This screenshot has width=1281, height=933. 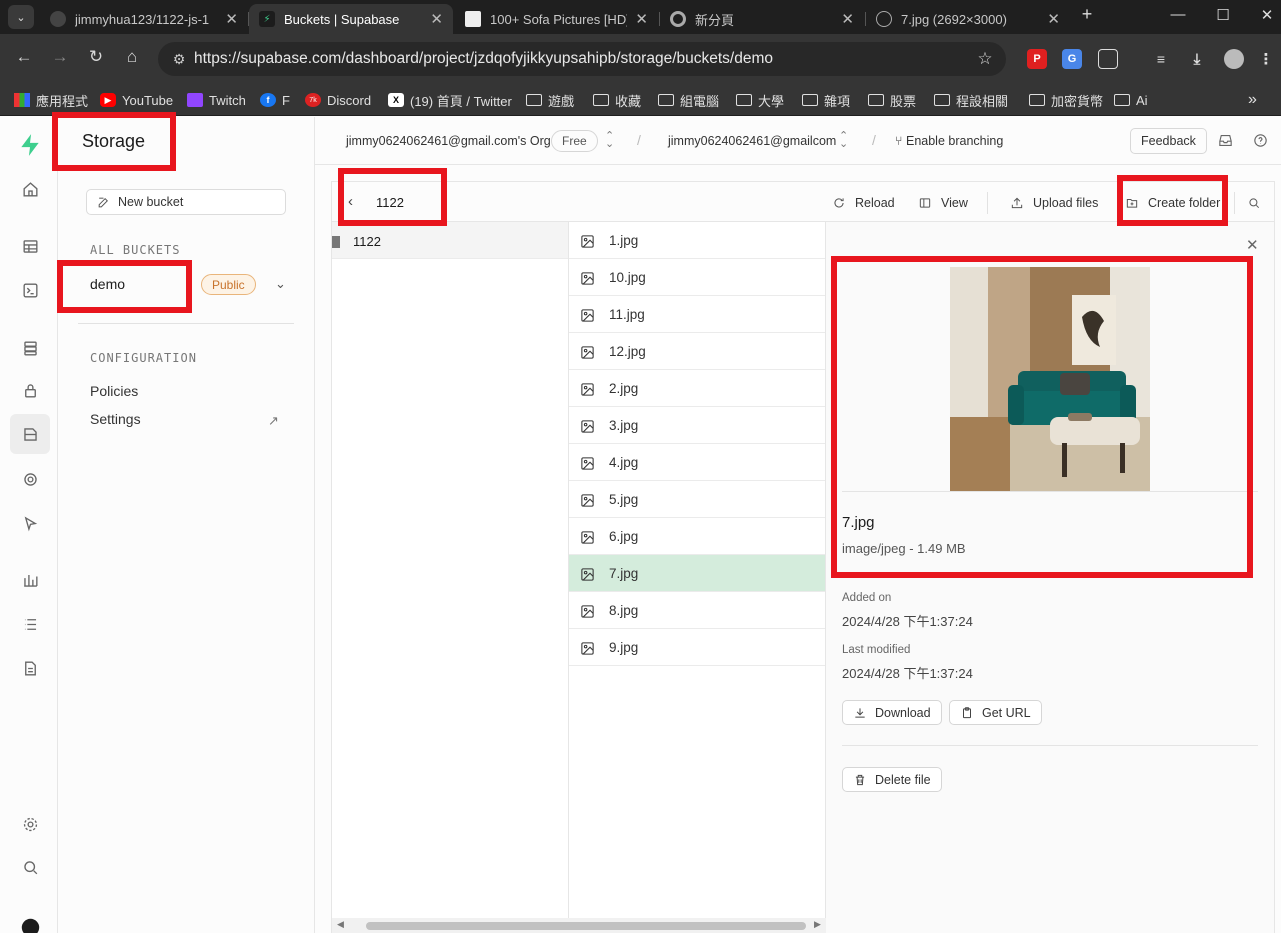 What do you see at coordinates (1054, 203) in the screenshot?
I see `upload-files-button: Upload files` at bounding box center [1054, 203].